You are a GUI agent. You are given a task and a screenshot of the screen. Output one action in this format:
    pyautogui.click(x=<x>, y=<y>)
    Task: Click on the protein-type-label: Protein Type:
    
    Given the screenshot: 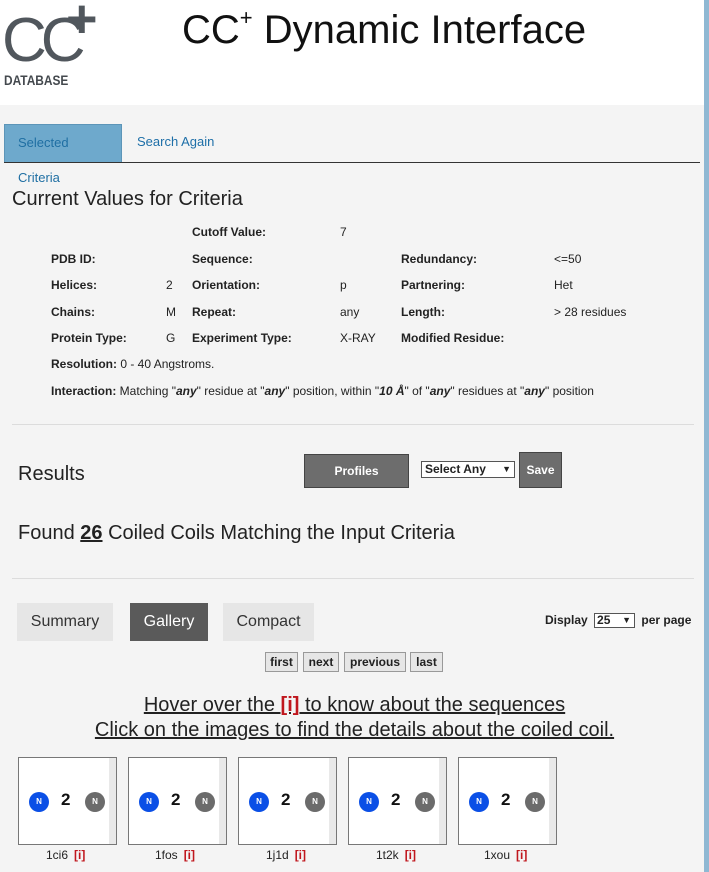 What is the action you would take?
    pyautogui.click(x=89, y=338)
    